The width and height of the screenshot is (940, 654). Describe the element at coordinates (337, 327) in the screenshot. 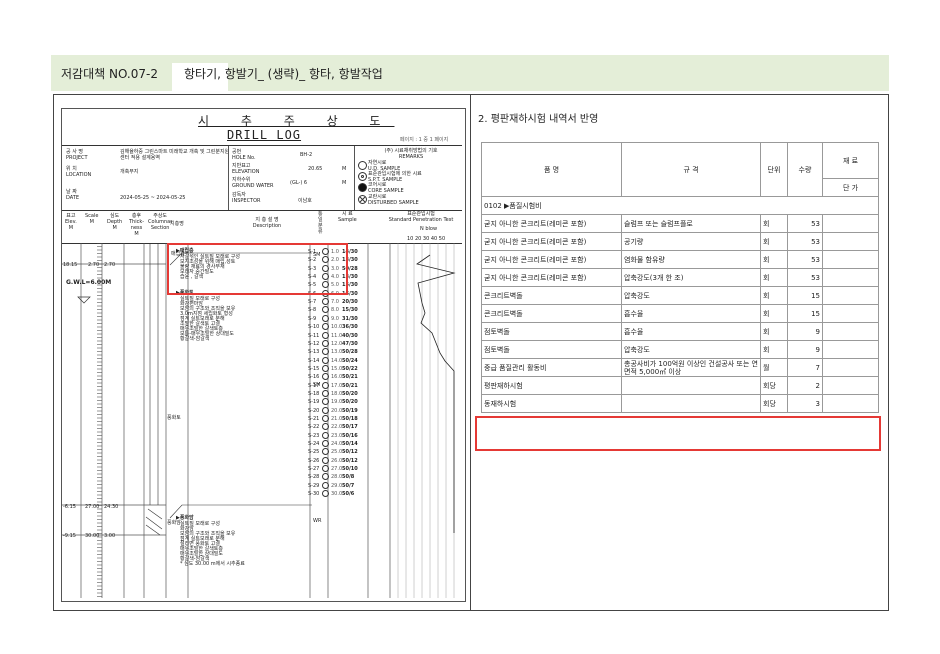

I see `sample-depth: 10.0` at that location.